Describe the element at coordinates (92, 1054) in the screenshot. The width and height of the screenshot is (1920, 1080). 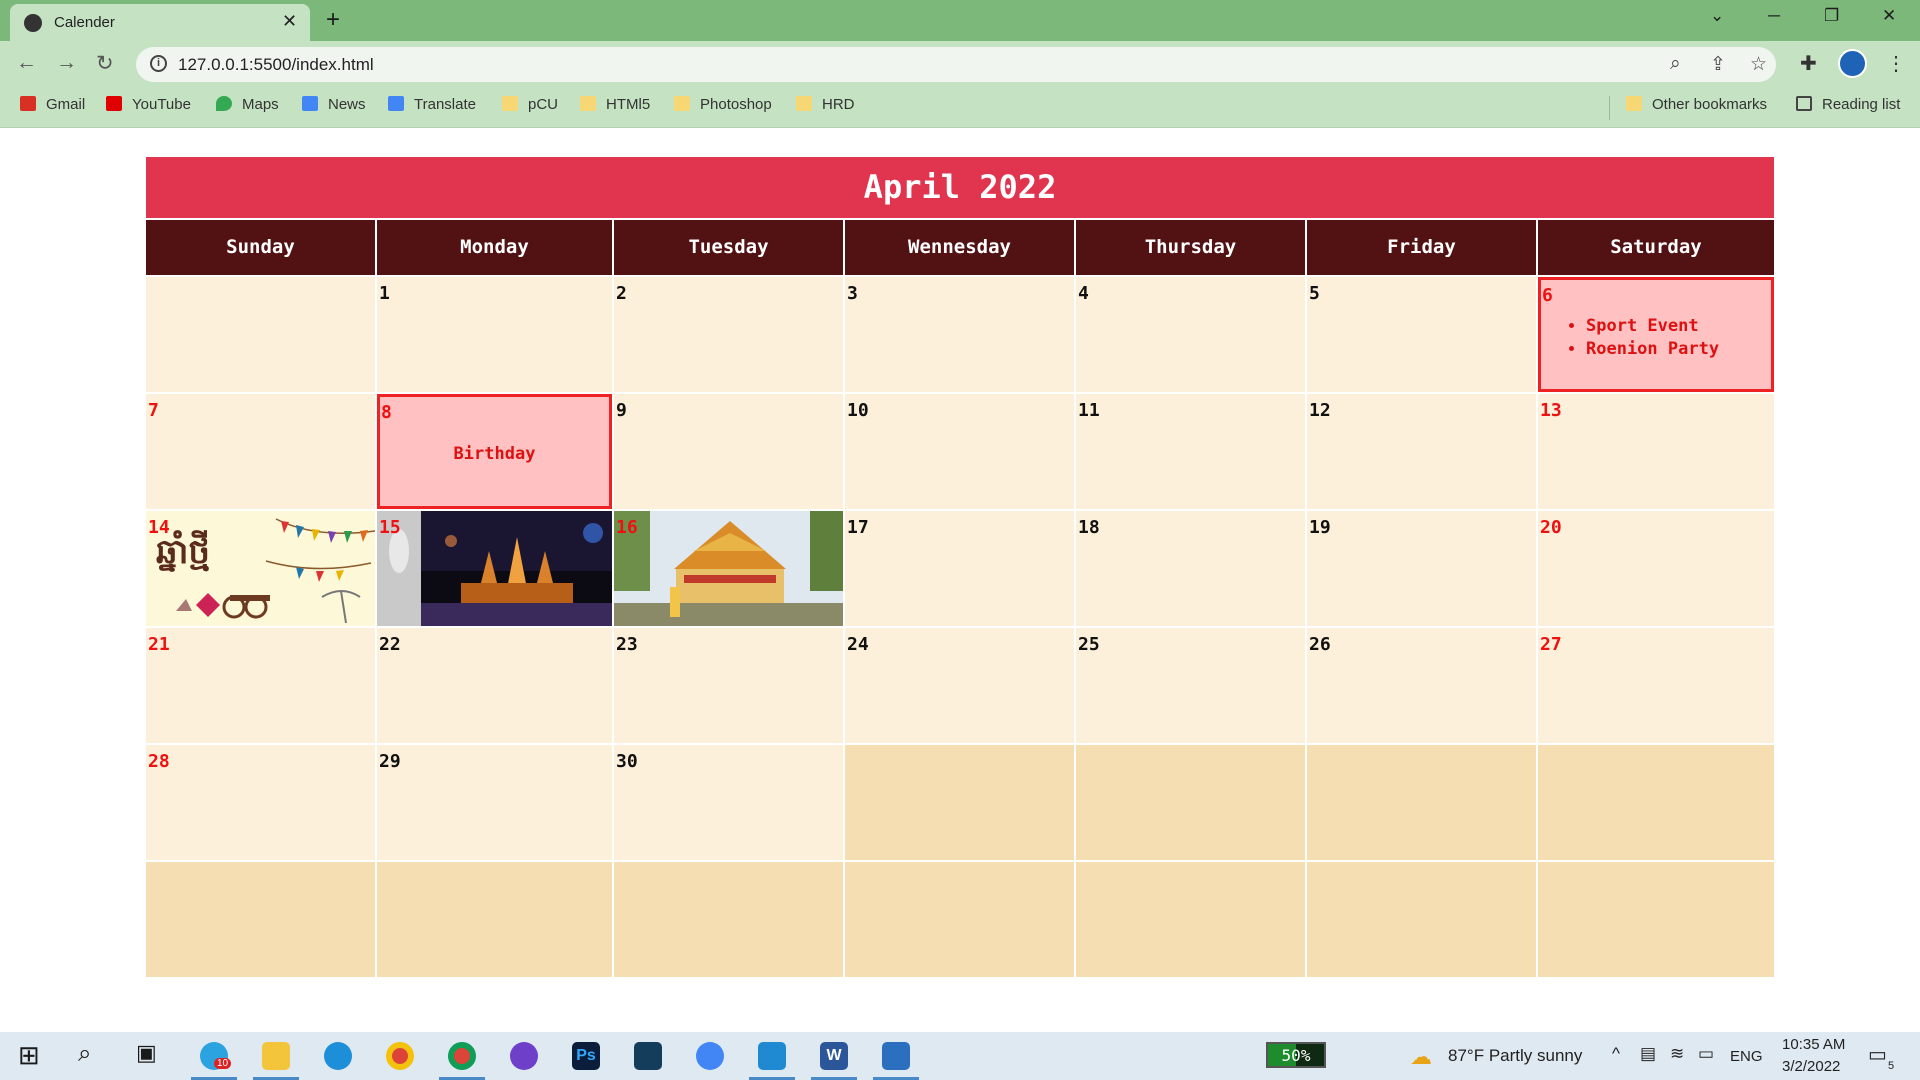
I see `search-icon: ⌕` at that location.